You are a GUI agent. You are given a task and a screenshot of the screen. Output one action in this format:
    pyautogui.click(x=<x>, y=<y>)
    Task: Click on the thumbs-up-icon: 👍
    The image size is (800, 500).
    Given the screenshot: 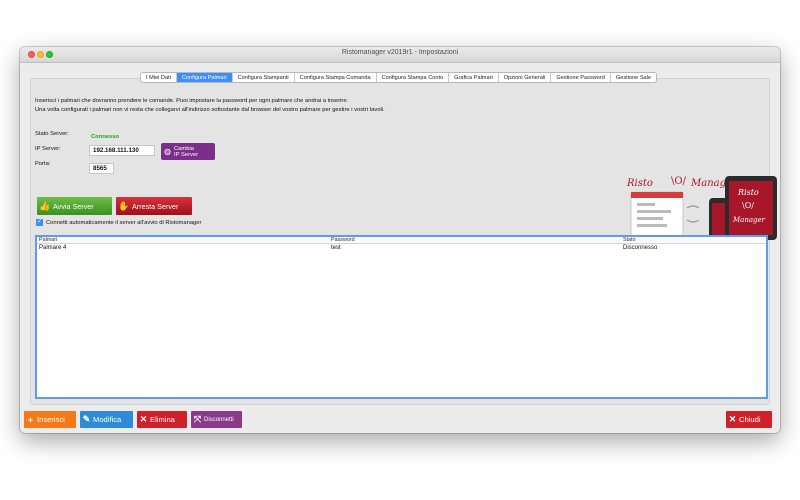 What is the action you would take?
    pyautogui.click(x=45, y=205)
    